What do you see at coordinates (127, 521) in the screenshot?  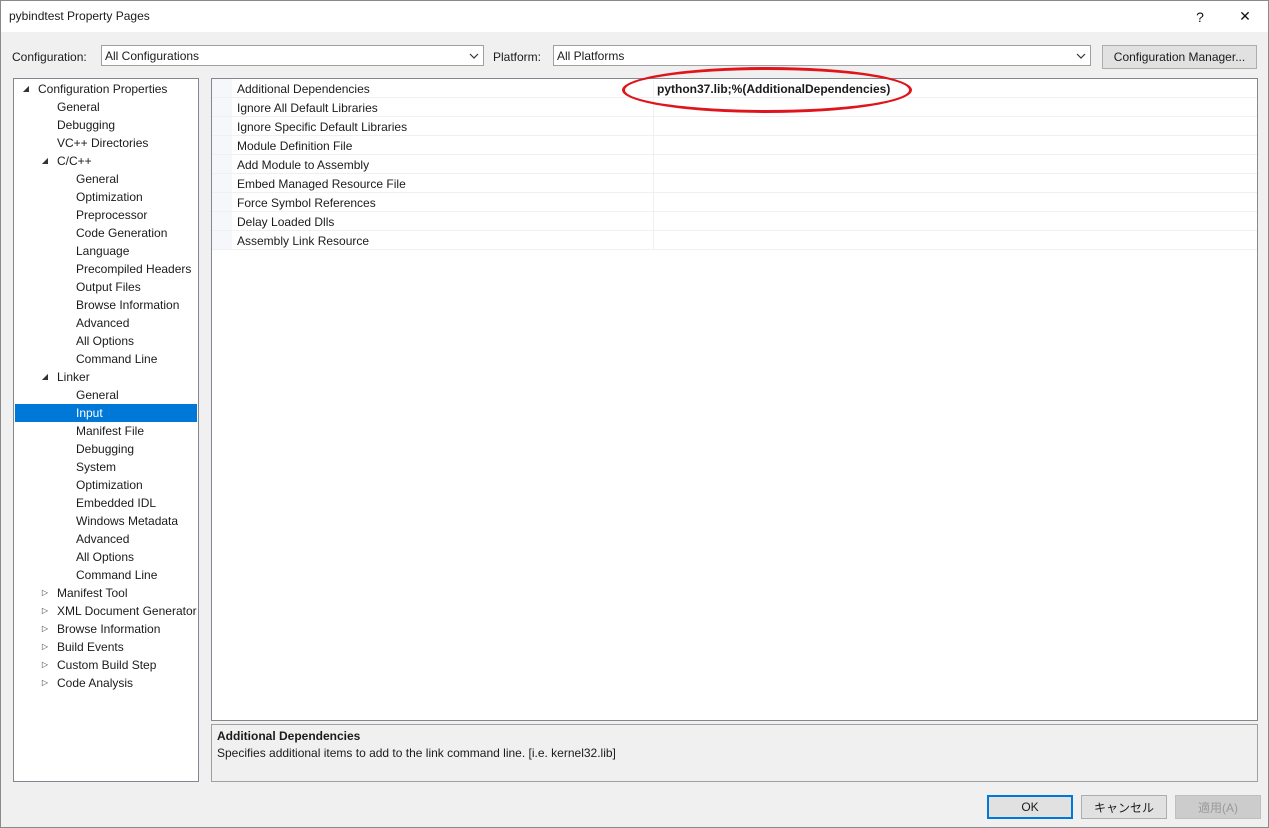 I see `tree-item-label: Windows Metadata` at bounding box center [127, 521].